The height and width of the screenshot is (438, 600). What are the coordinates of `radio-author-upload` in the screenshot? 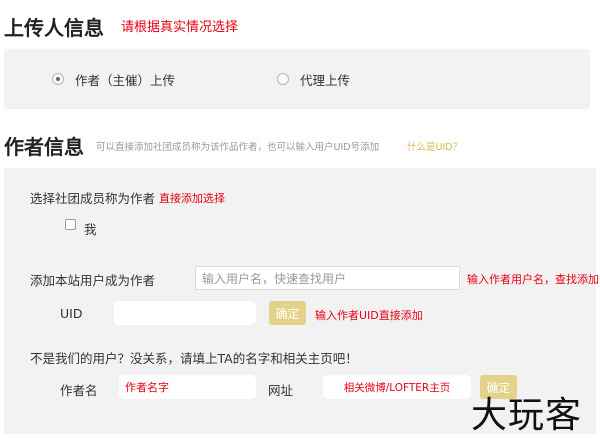 It's located at (58, 79).